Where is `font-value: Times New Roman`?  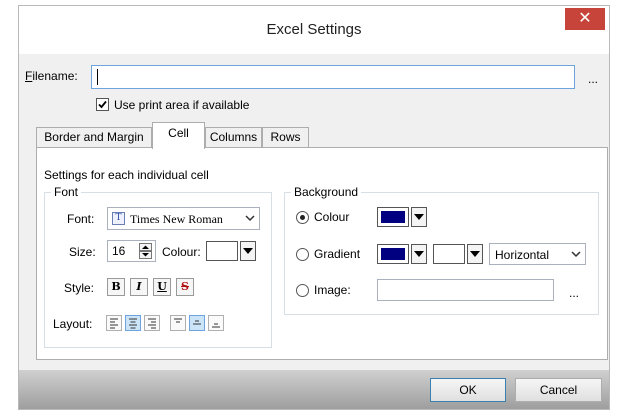 font-value: Times New Roman is located at coordinates (176, 219).